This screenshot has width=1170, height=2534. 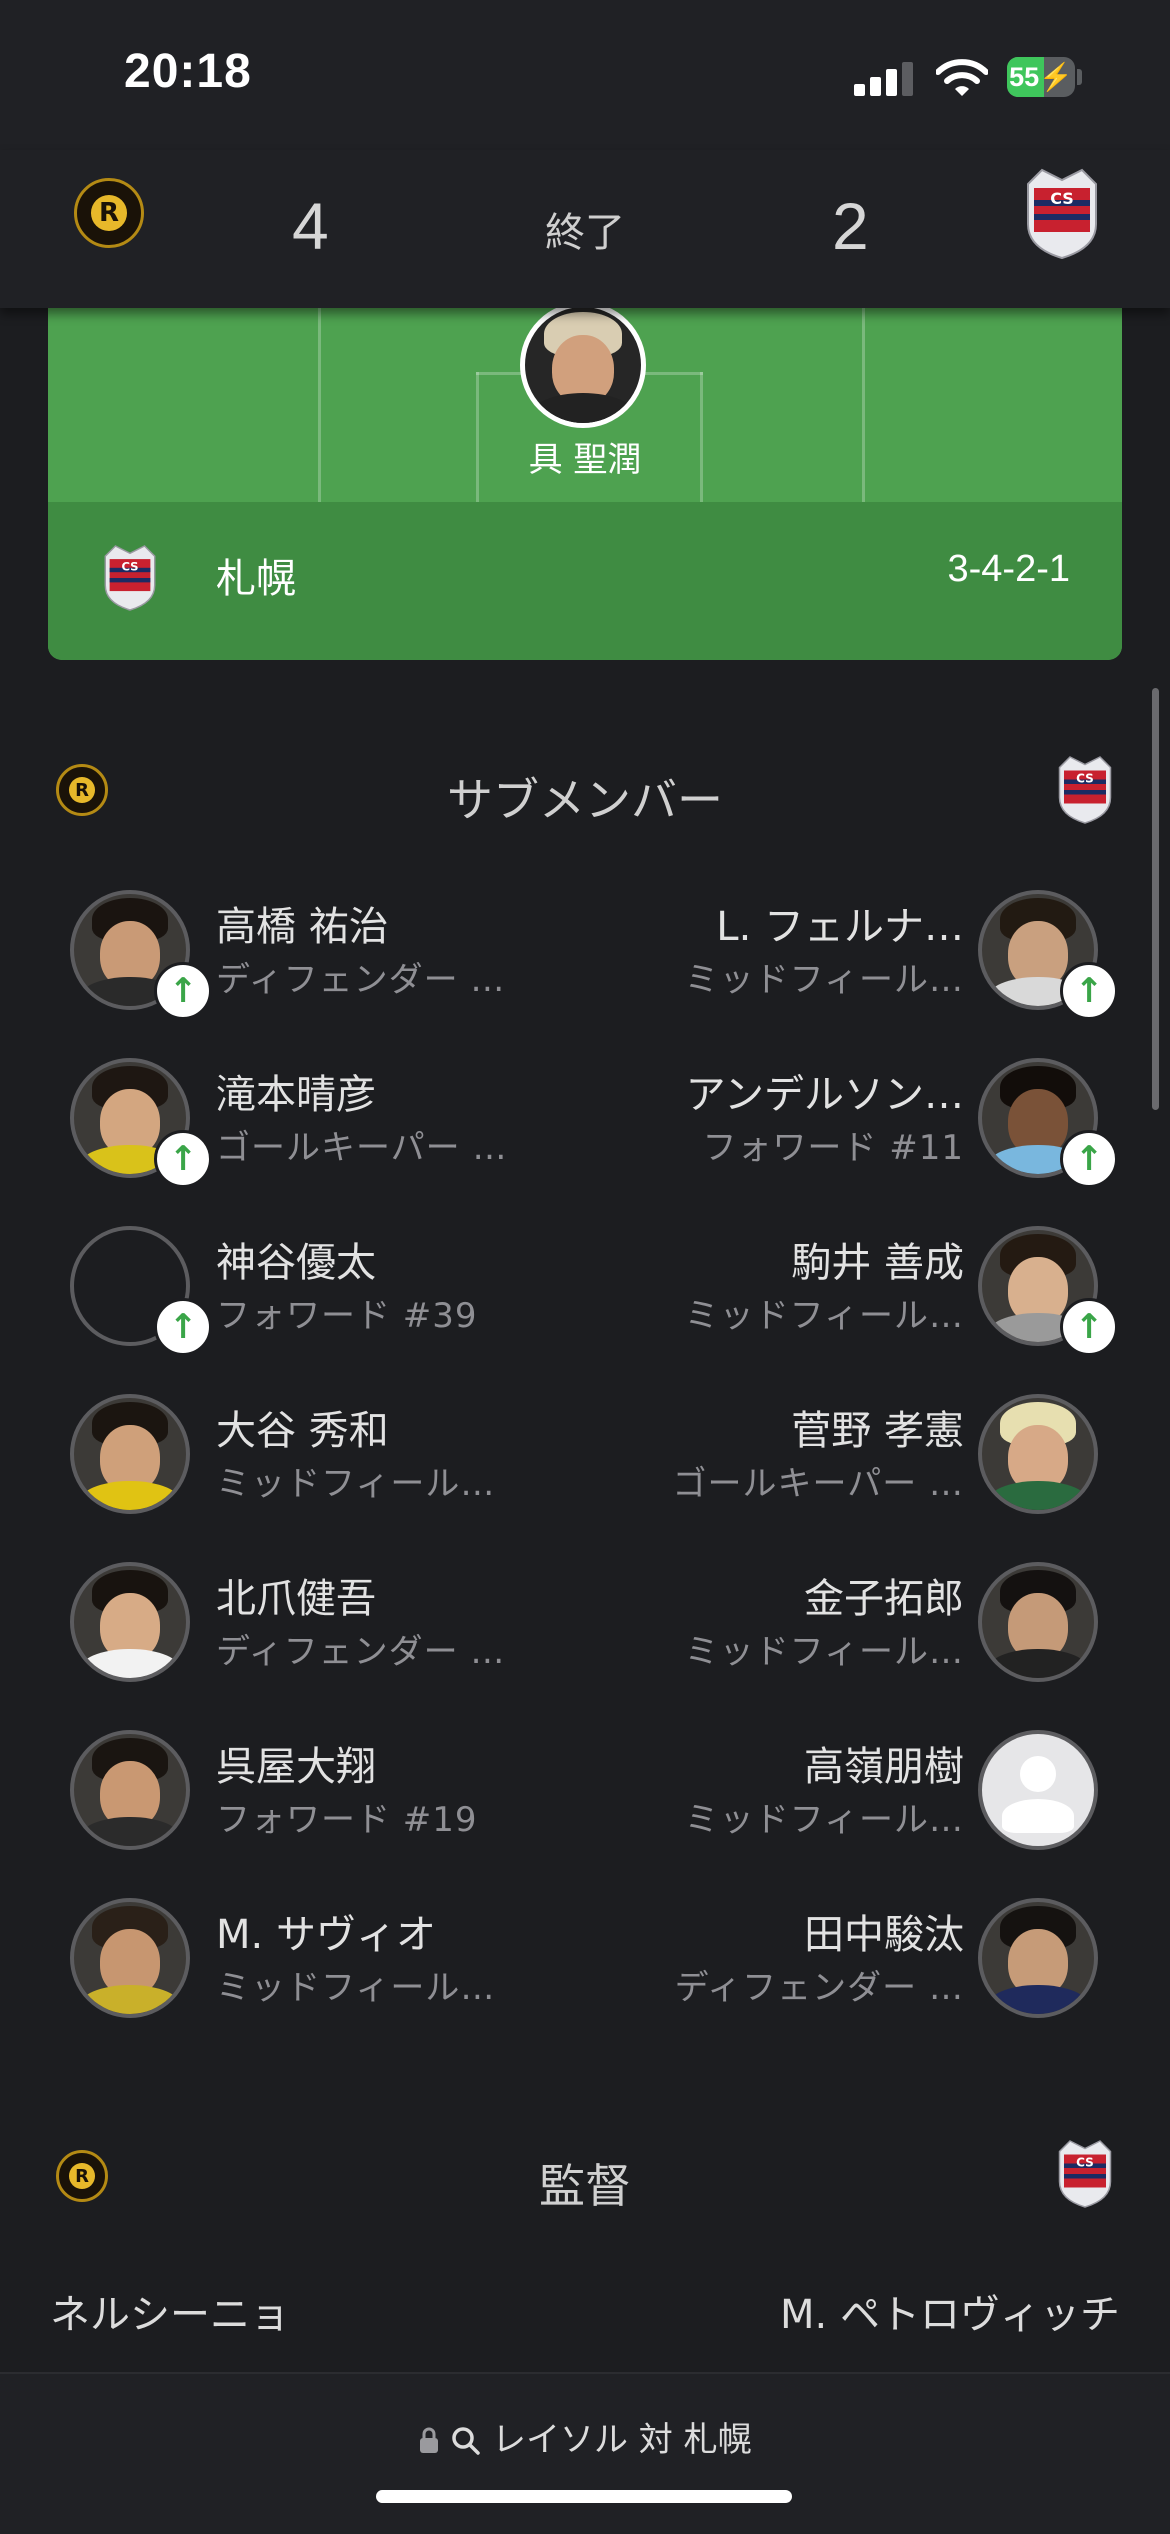 I want to click on home-sub-player: 呉屋大翔フォワード #19, so click(x=320, y=1795).